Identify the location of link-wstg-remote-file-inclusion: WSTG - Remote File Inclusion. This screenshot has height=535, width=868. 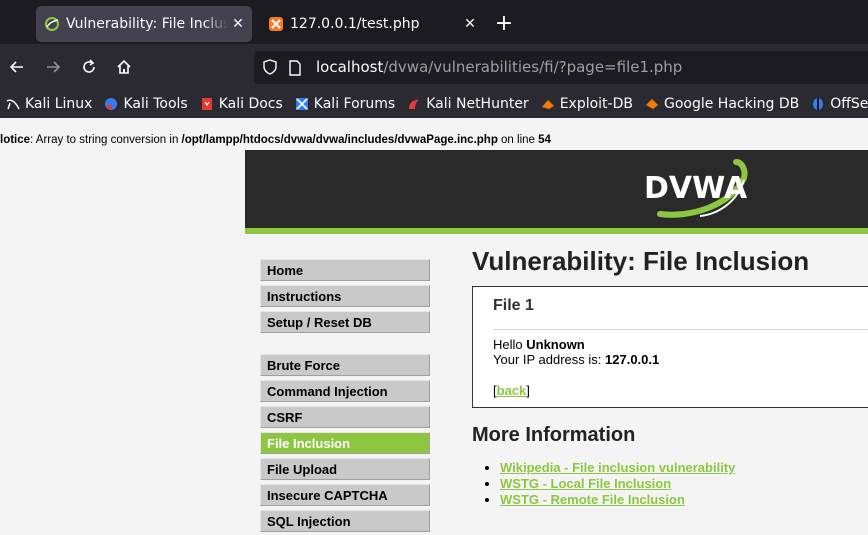
(592, 499).